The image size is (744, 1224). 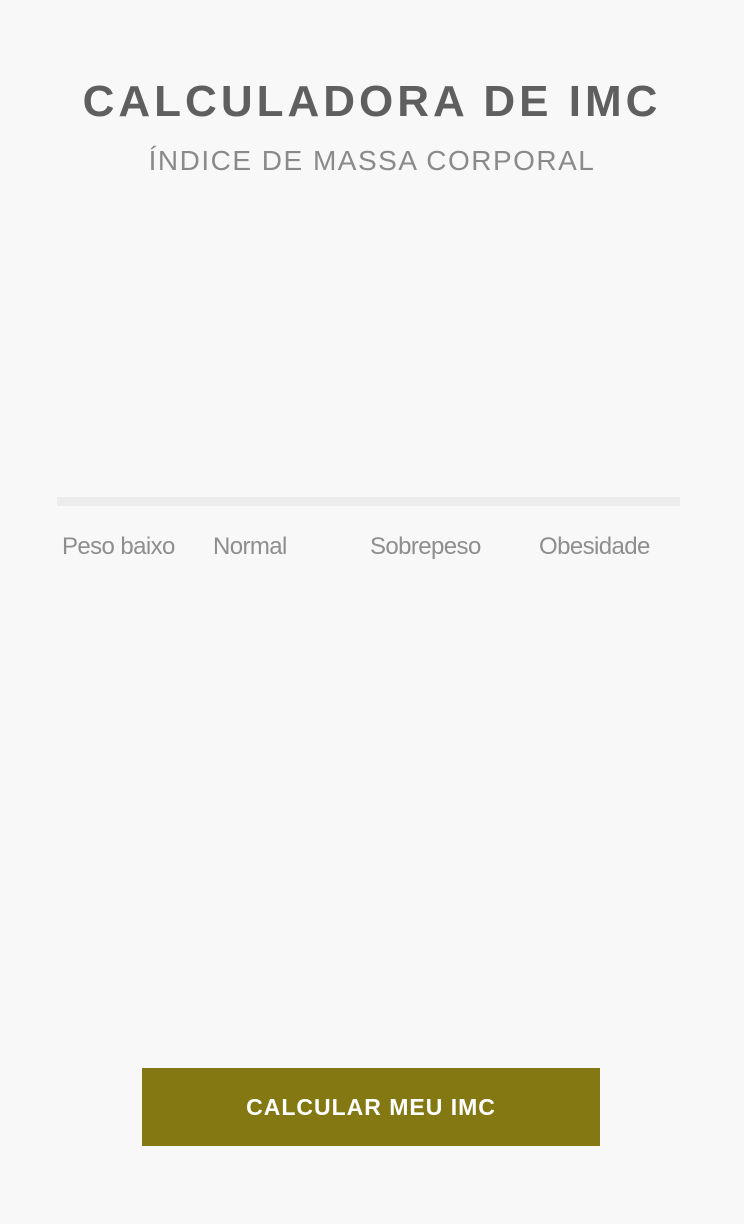 I want to click on scale-label-obesidade: Obesidade, so click(x=594, y=546).